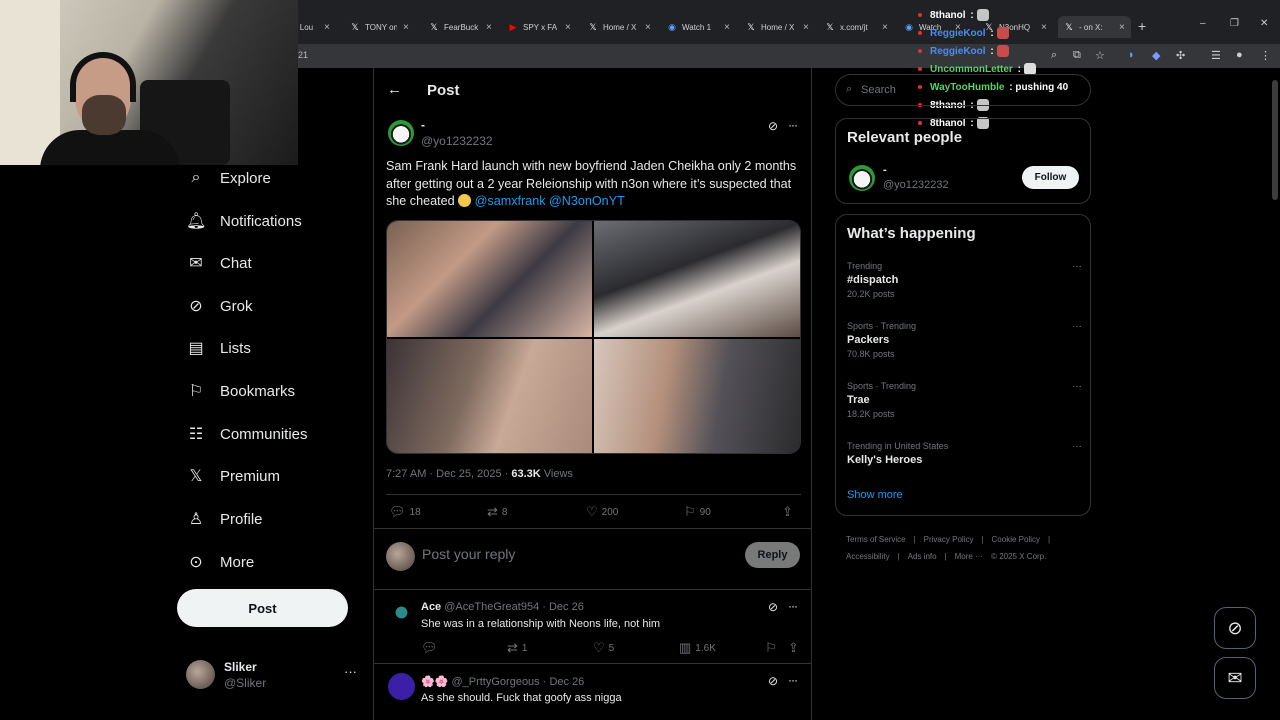 The height and width of the screenshot is (720, 1280). What do you see at coordinates (423, 125) in the screenshot?
I see `author-name: -` at bounding box center [423, 125].